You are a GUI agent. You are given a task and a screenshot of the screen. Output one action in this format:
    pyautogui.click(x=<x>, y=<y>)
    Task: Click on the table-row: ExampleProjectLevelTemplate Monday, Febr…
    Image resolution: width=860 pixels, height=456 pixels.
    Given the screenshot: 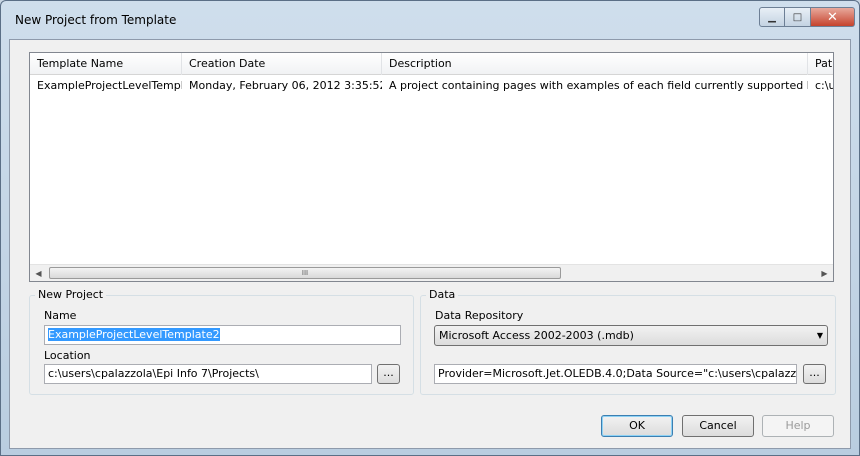 What is the action you would take?
    pyautogui.click(x=432, y=86)
    